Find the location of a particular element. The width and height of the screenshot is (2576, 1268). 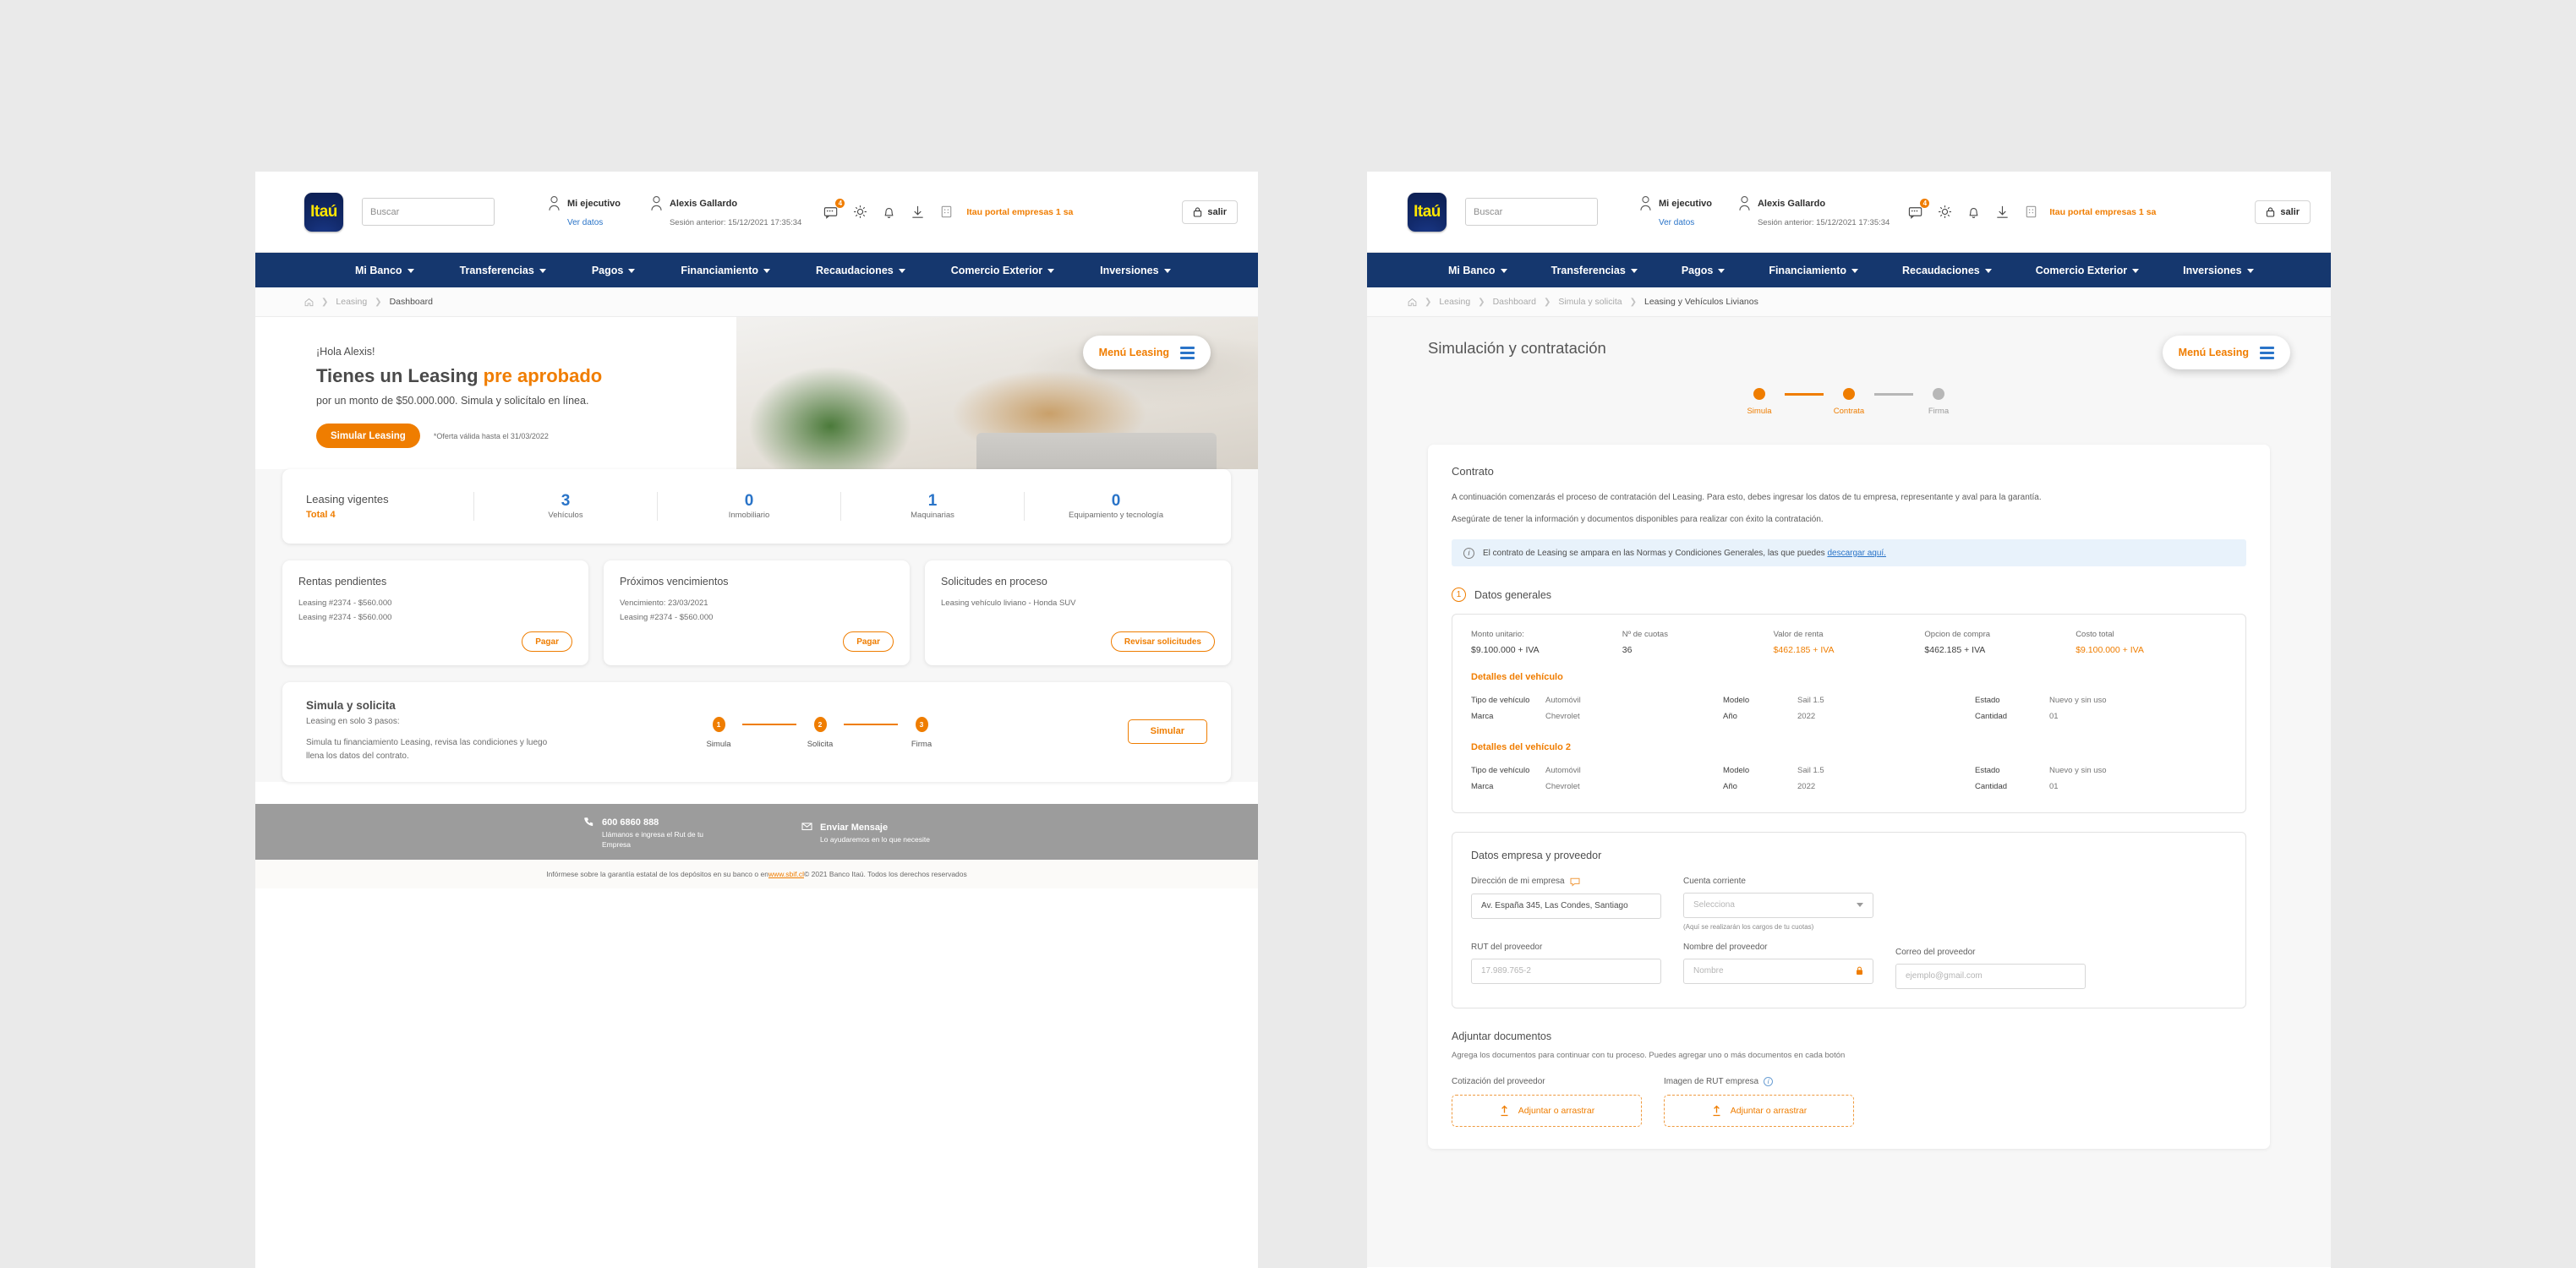

summary-cell-inmobiliario: 0 Inmobiliario is located at coordinates (748, 506).